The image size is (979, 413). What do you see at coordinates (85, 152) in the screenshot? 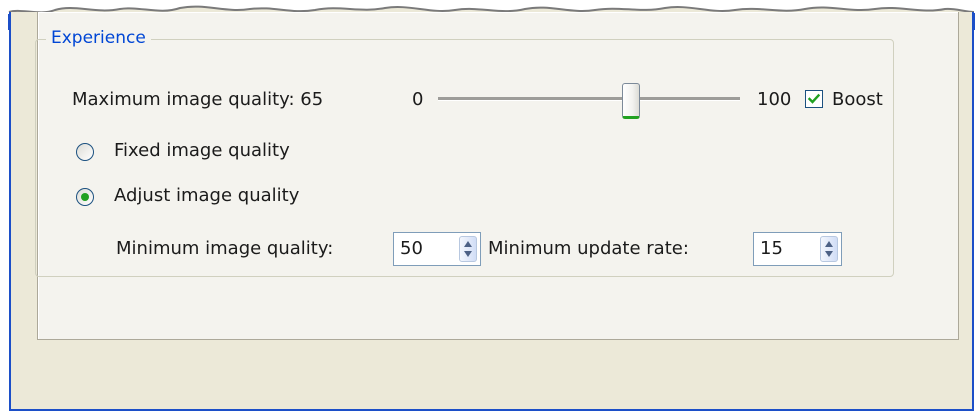
I see `fixed-quality-radio` at bounding box center [85, 152].